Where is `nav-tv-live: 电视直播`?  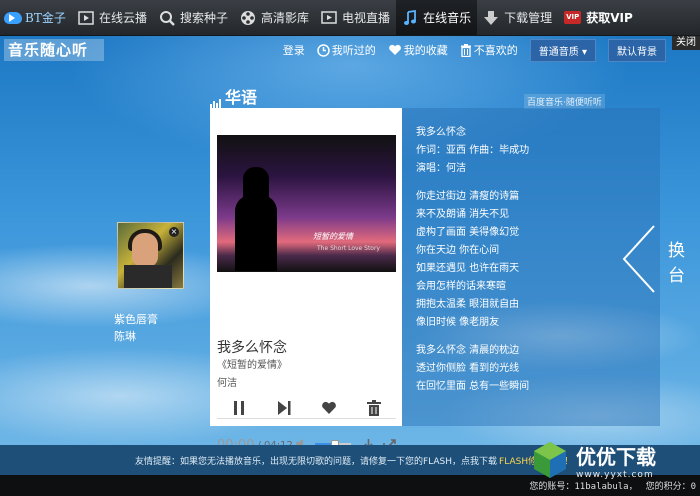
nav-tv-live: 电视直播 is located at coordinates (355, 17).